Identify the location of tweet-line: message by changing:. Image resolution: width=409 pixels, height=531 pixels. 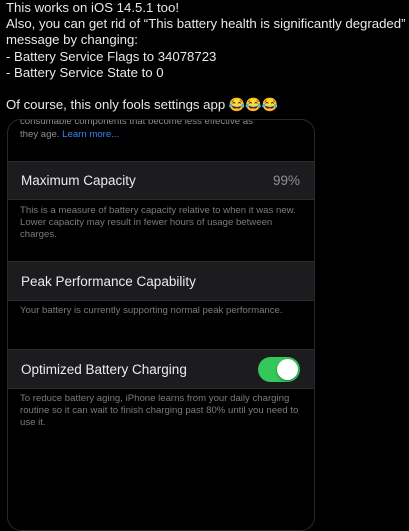
(72, 40).